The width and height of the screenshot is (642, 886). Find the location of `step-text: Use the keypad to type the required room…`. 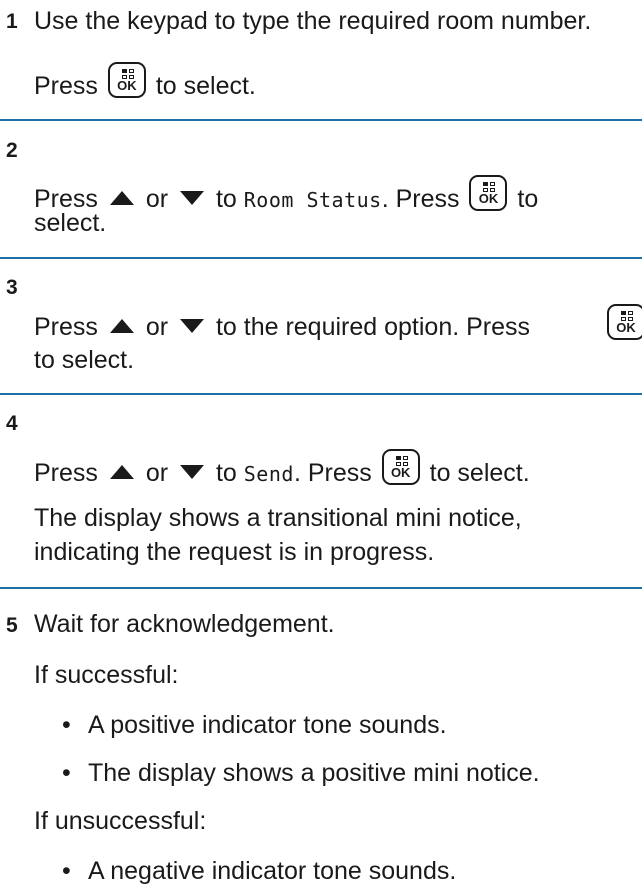

step-text: Use the keypad to type the required room… is located at coordinates (313, 21).